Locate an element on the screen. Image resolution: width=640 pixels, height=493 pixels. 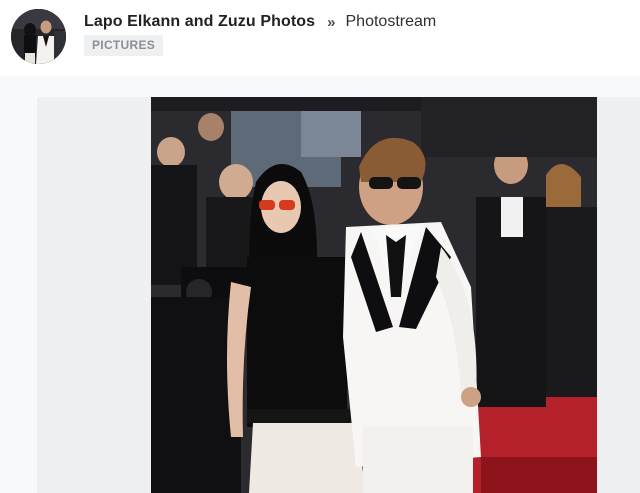
photostream-link: Photostream is located at coordinates (391, 22).